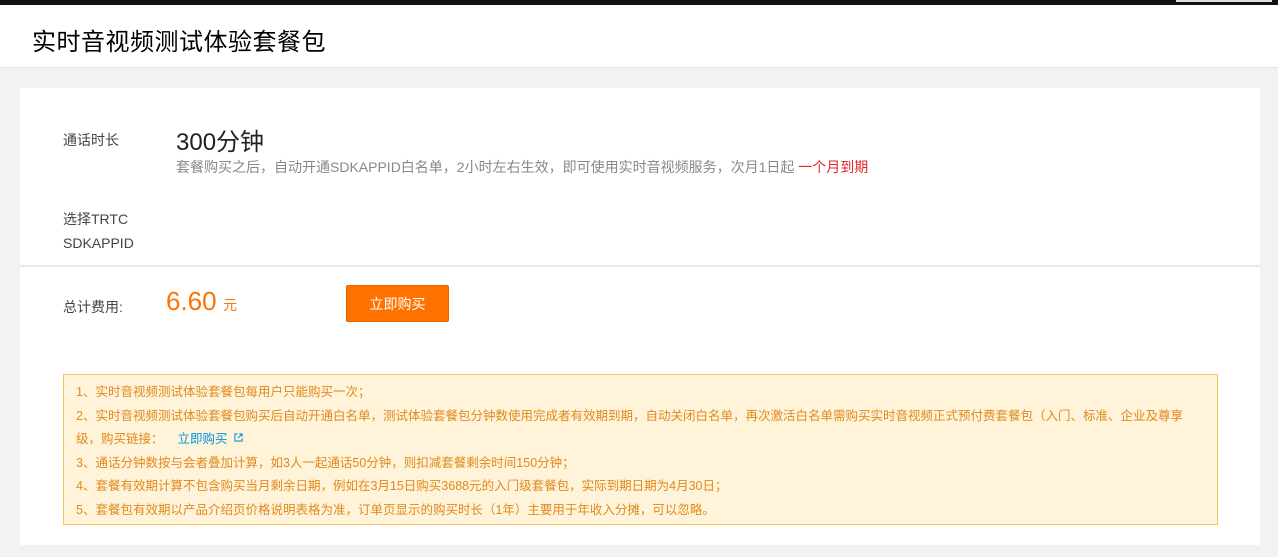 This screenshot has width=1278, height=557. What do you see at coordinates (202, 439) in the screenshot?
I see `notice-buy-link-label: 立即购买` at bounding box center [202, 439].